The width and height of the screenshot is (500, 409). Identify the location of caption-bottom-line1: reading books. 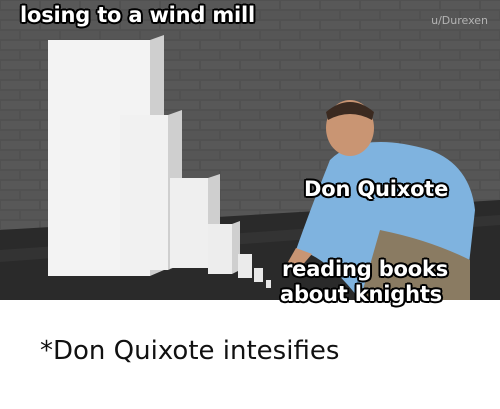
(365, 269).